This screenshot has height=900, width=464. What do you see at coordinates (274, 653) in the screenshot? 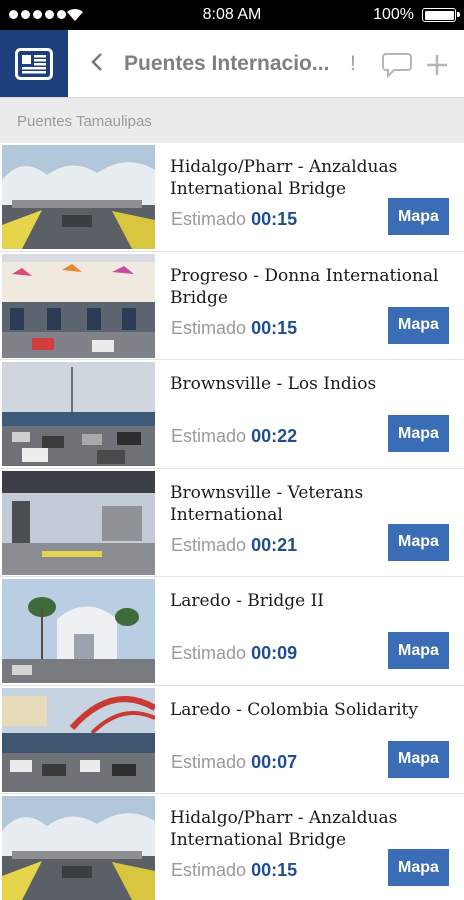
I see `wait-time: 00:09` at bounding box center [274, 653].